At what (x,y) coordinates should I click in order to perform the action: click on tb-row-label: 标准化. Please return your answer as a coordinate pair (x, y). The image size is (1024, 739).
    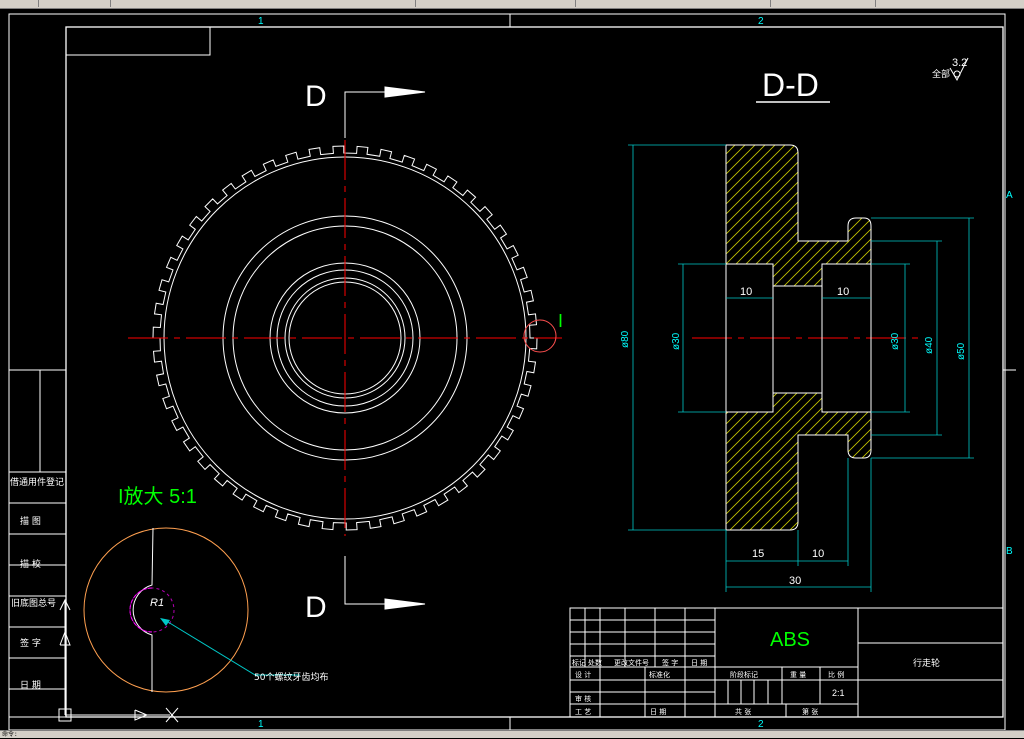
    Looking at the image, I should click on (659, 674).